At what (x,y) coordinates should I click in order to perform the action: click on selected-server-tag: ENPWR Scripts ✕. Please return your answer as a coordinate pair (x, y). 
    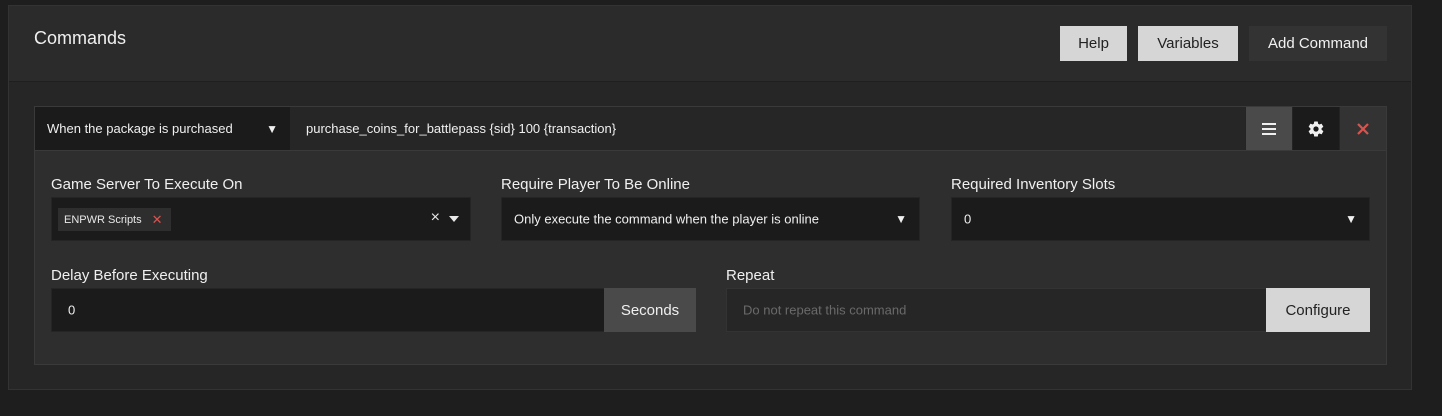
    Looking at the image, I should click on (114, 219).